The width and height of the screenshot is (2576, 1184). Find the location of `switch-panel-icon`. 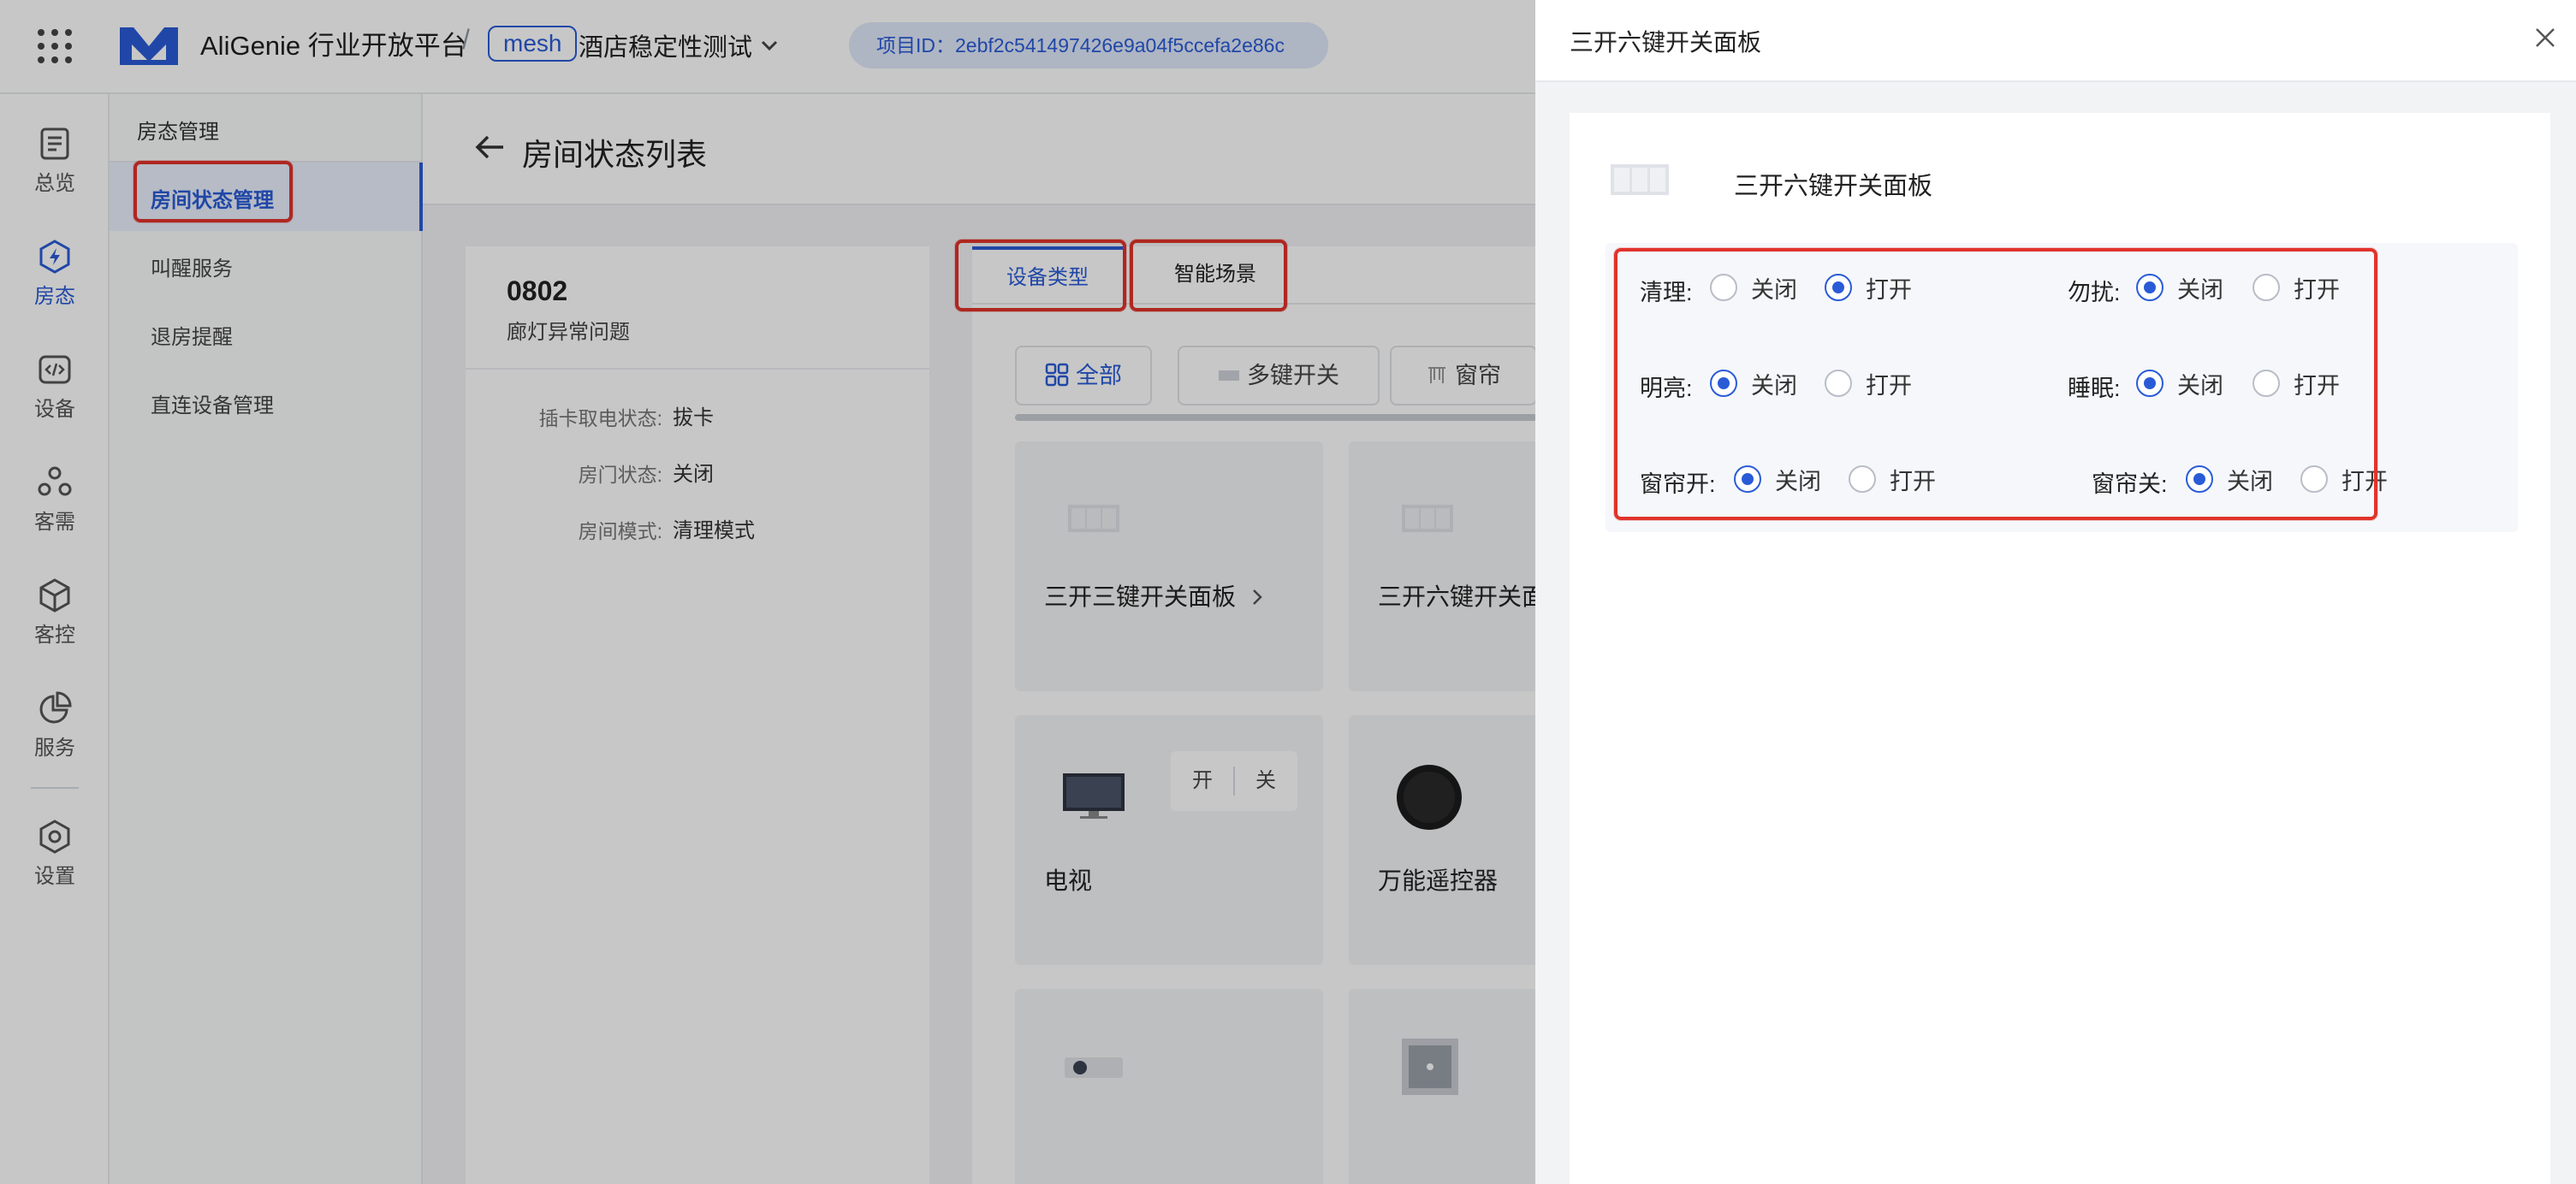

switch-panel-icon is located at coordinates (1640, 179).